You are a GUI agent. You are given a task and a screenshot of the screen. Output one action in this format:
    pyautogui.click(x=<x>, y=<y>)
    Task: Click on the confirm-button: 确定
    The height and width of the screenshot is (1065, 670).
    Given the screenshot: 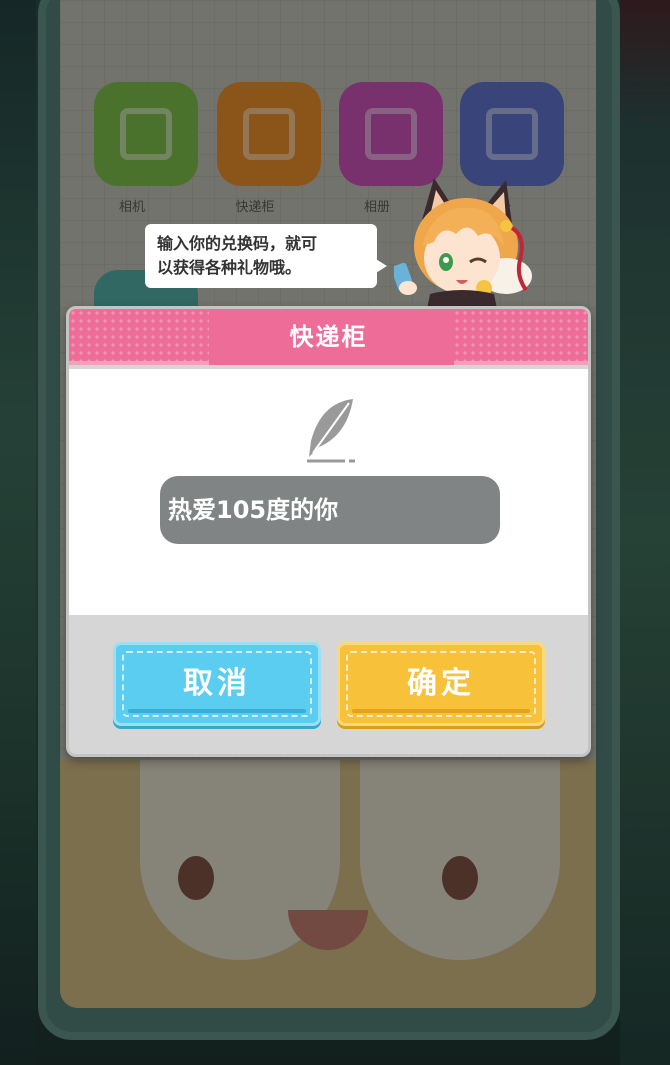 What is the action you would take?
    pyautogui.click(x=441, y=684)
    